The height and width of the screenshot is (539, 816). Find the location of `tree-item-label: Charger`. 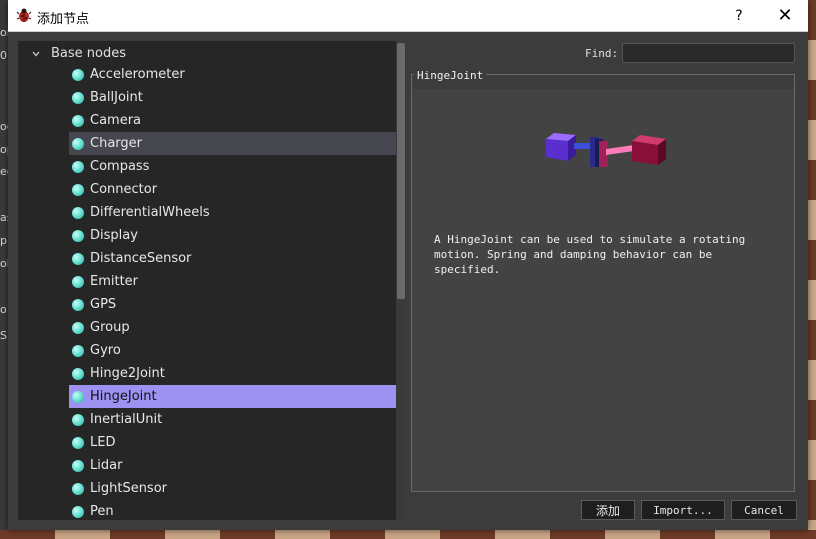

tree-item-label: Charger is located at coordinates (116, 143).